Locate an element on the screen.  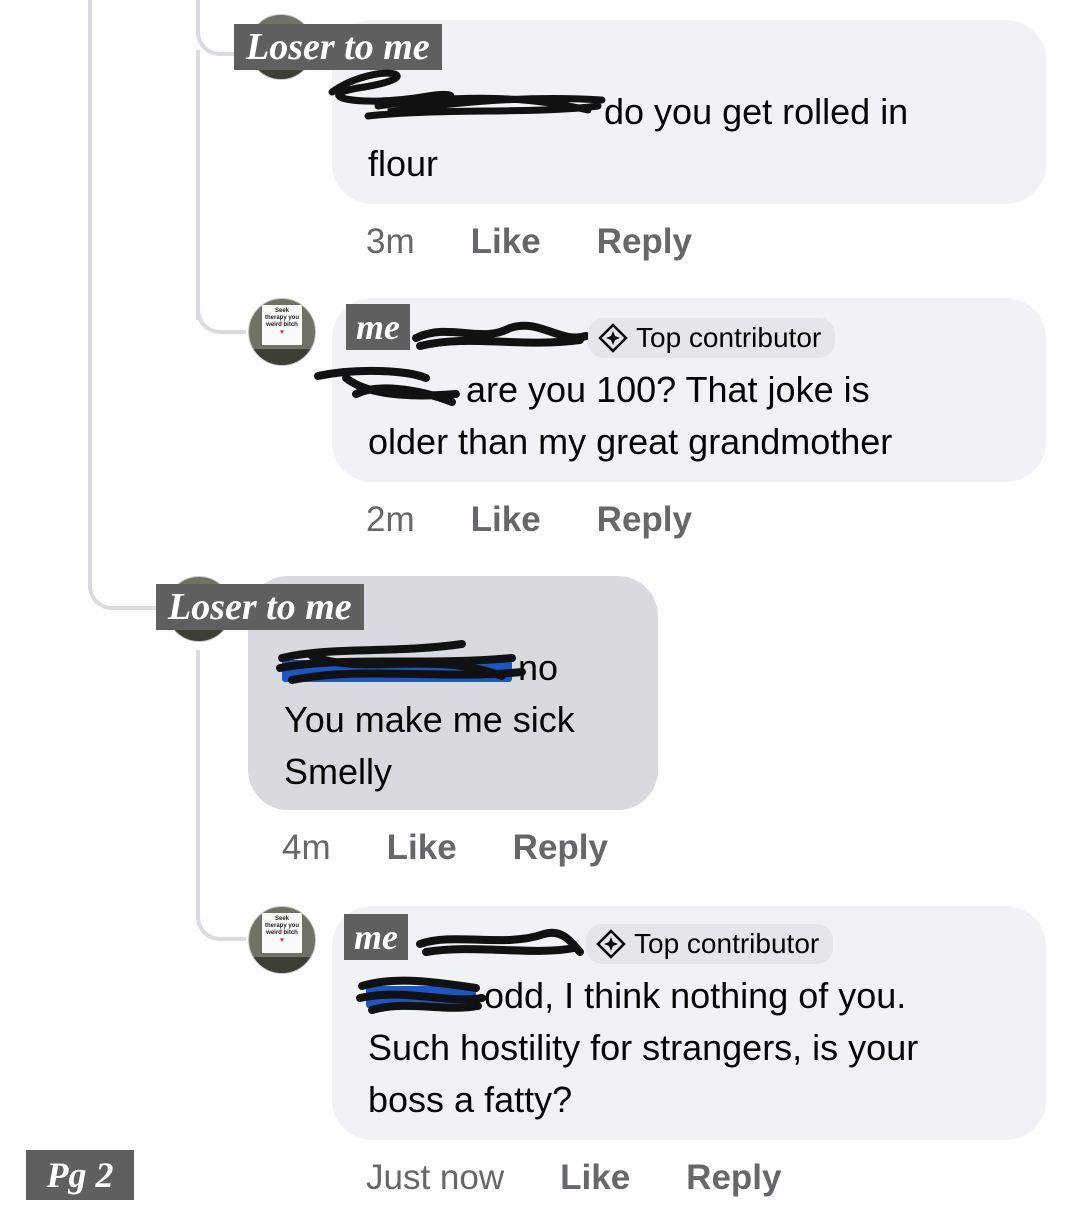
timestamp: Just now is located at coordinates (435, 1177).